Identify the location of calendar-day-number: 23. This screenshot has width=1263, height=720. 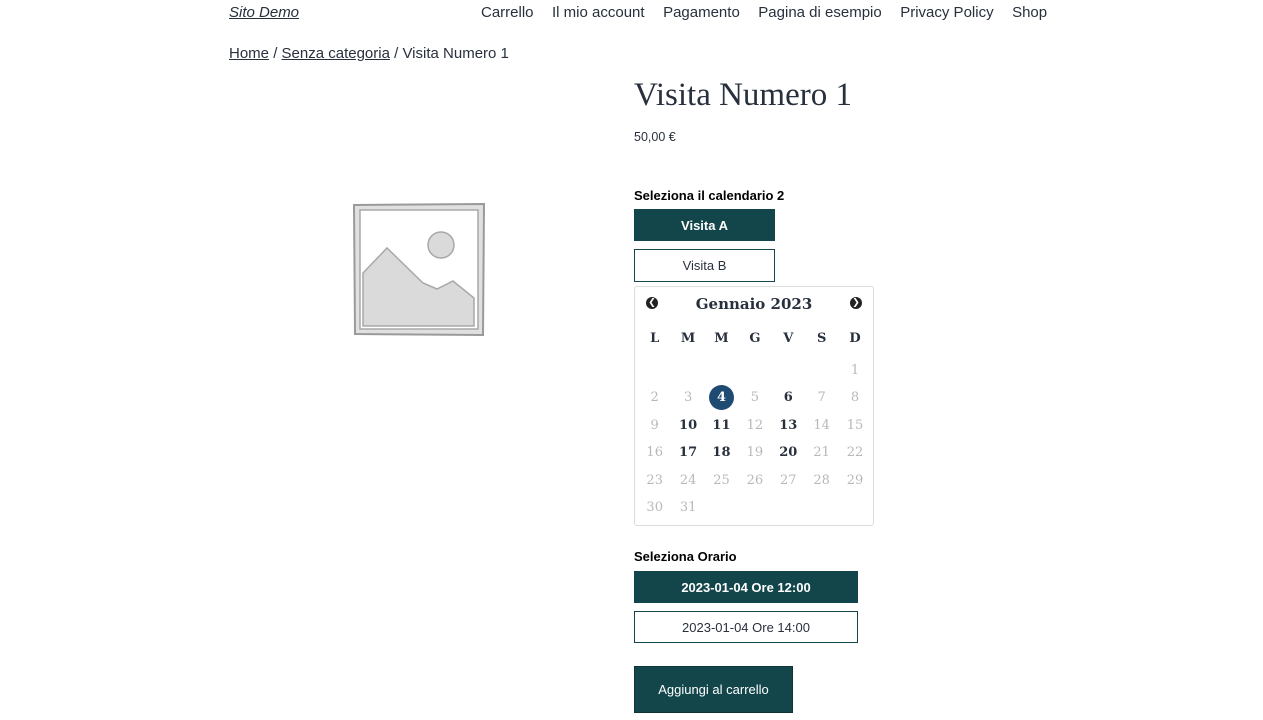
(654, 480).